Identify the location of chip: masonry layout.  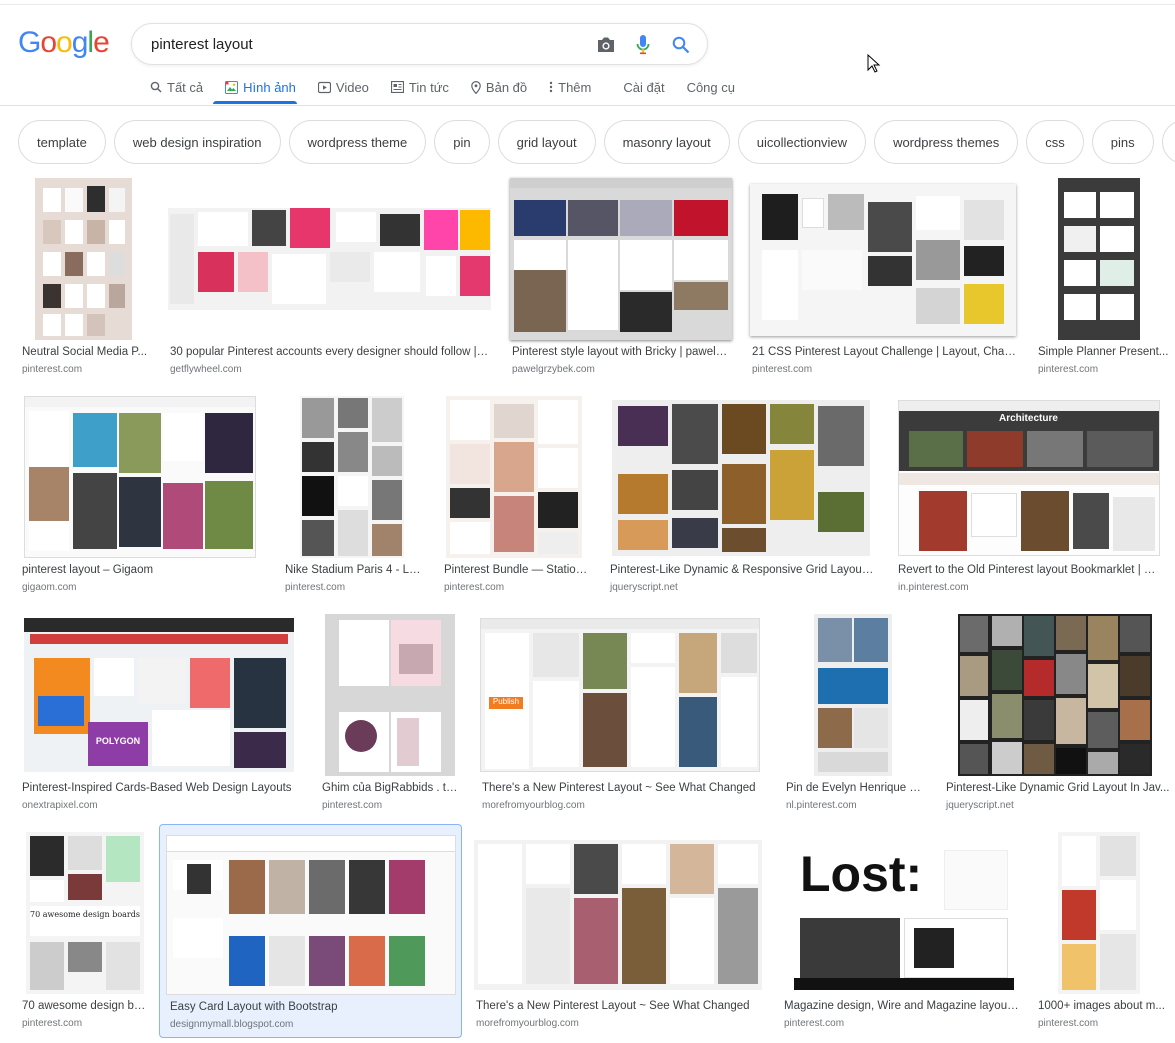
(666, 142).